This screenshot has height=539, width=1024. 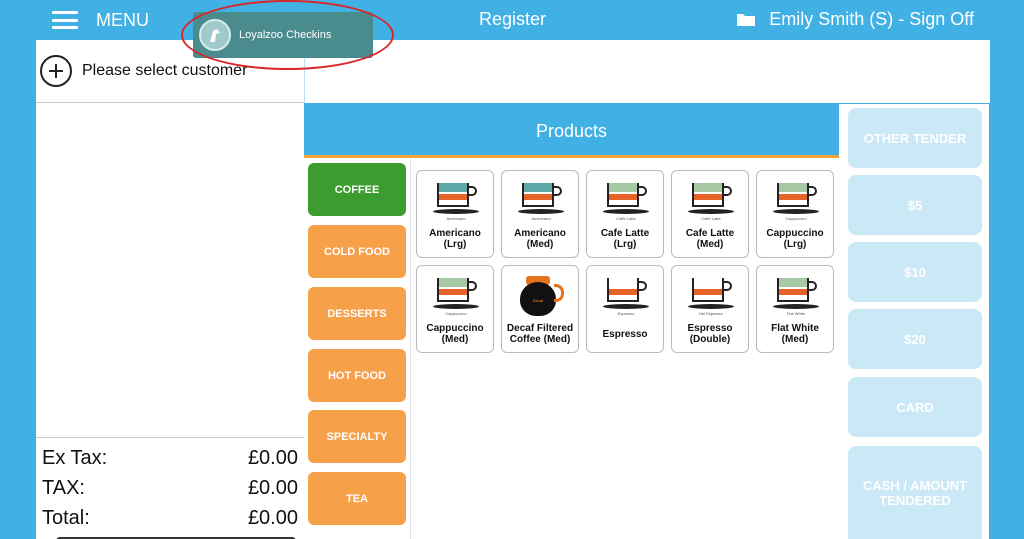 I want to click on product-card: Cappuccino Cappuccino (Lrg), so click(x=795, y=214).